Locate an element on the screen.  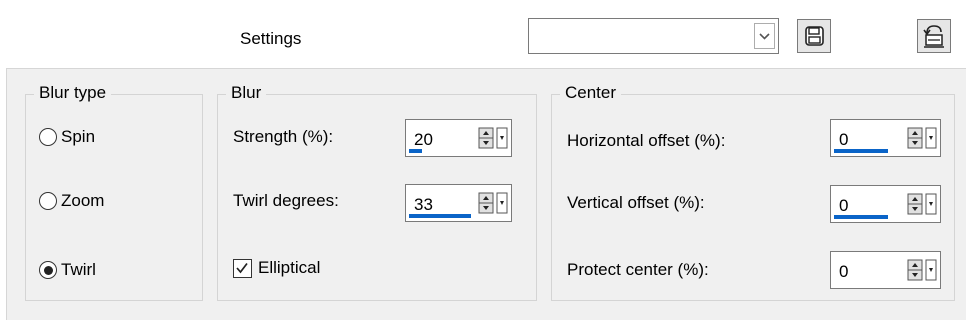
vertical-offset-bar is located at coordinates (861, 217).